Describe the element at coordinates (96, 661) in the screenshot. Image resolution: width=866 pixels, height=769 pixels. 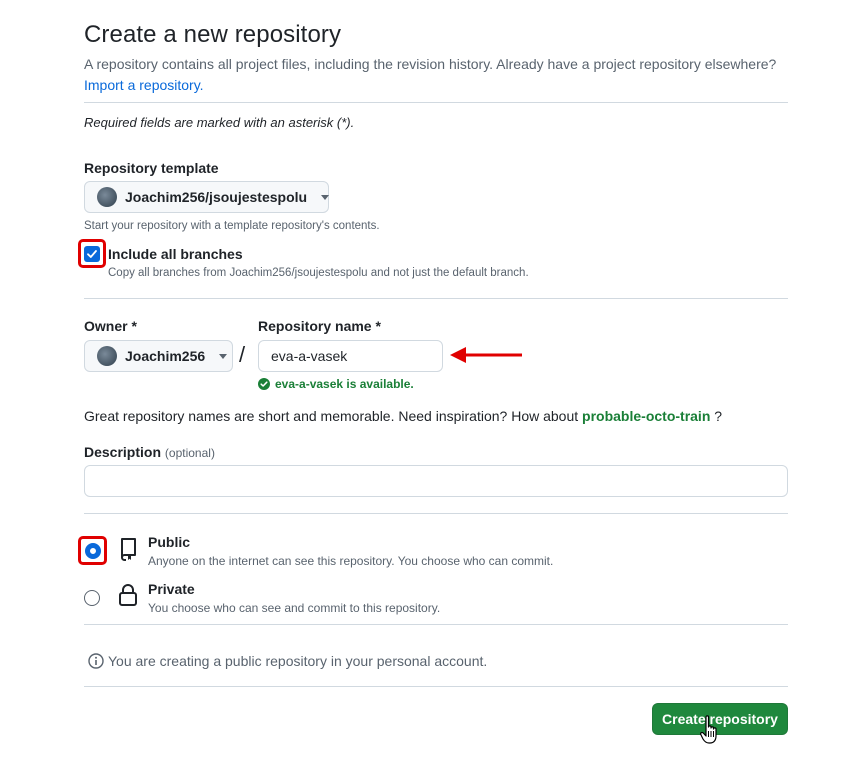
I see `info-icon` at that location.